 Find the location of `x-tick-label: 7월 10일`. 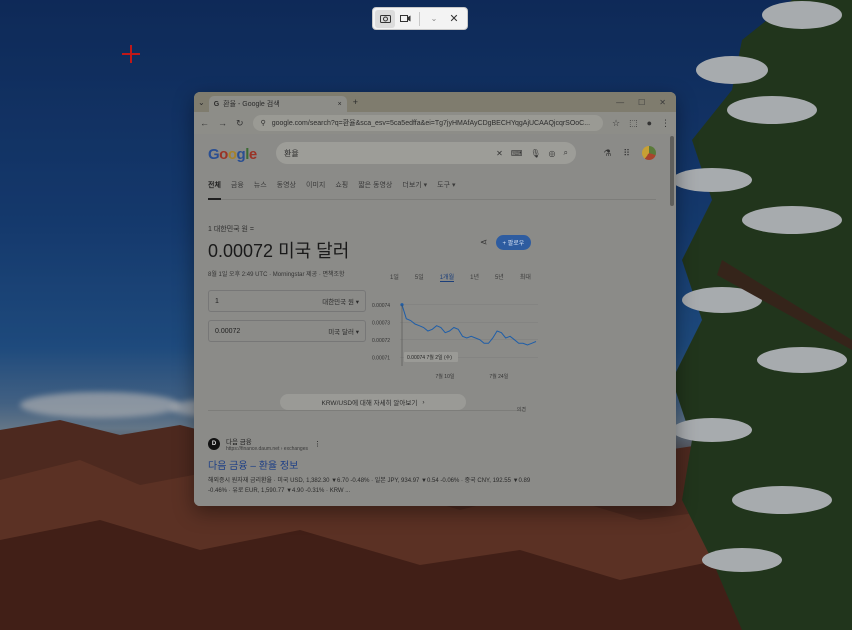

x-tick-label: 7월 10일 is located at coordinates (445, 376).